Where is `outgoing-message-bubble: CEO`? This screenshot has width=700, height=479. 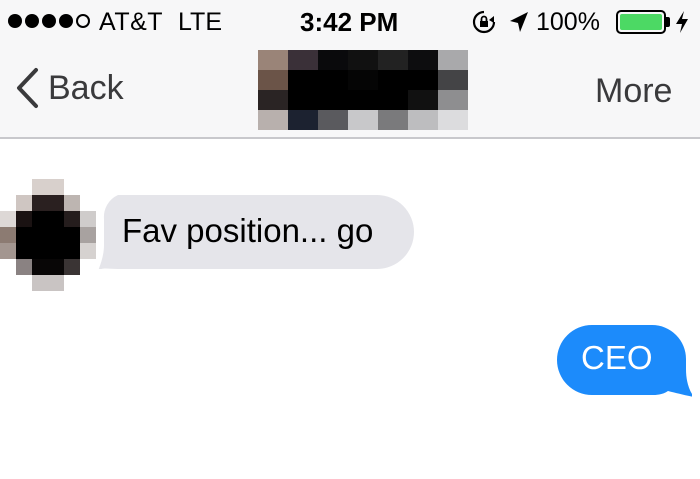 outgoing-message-bubble: CEO is located at coordinates (624, 361).